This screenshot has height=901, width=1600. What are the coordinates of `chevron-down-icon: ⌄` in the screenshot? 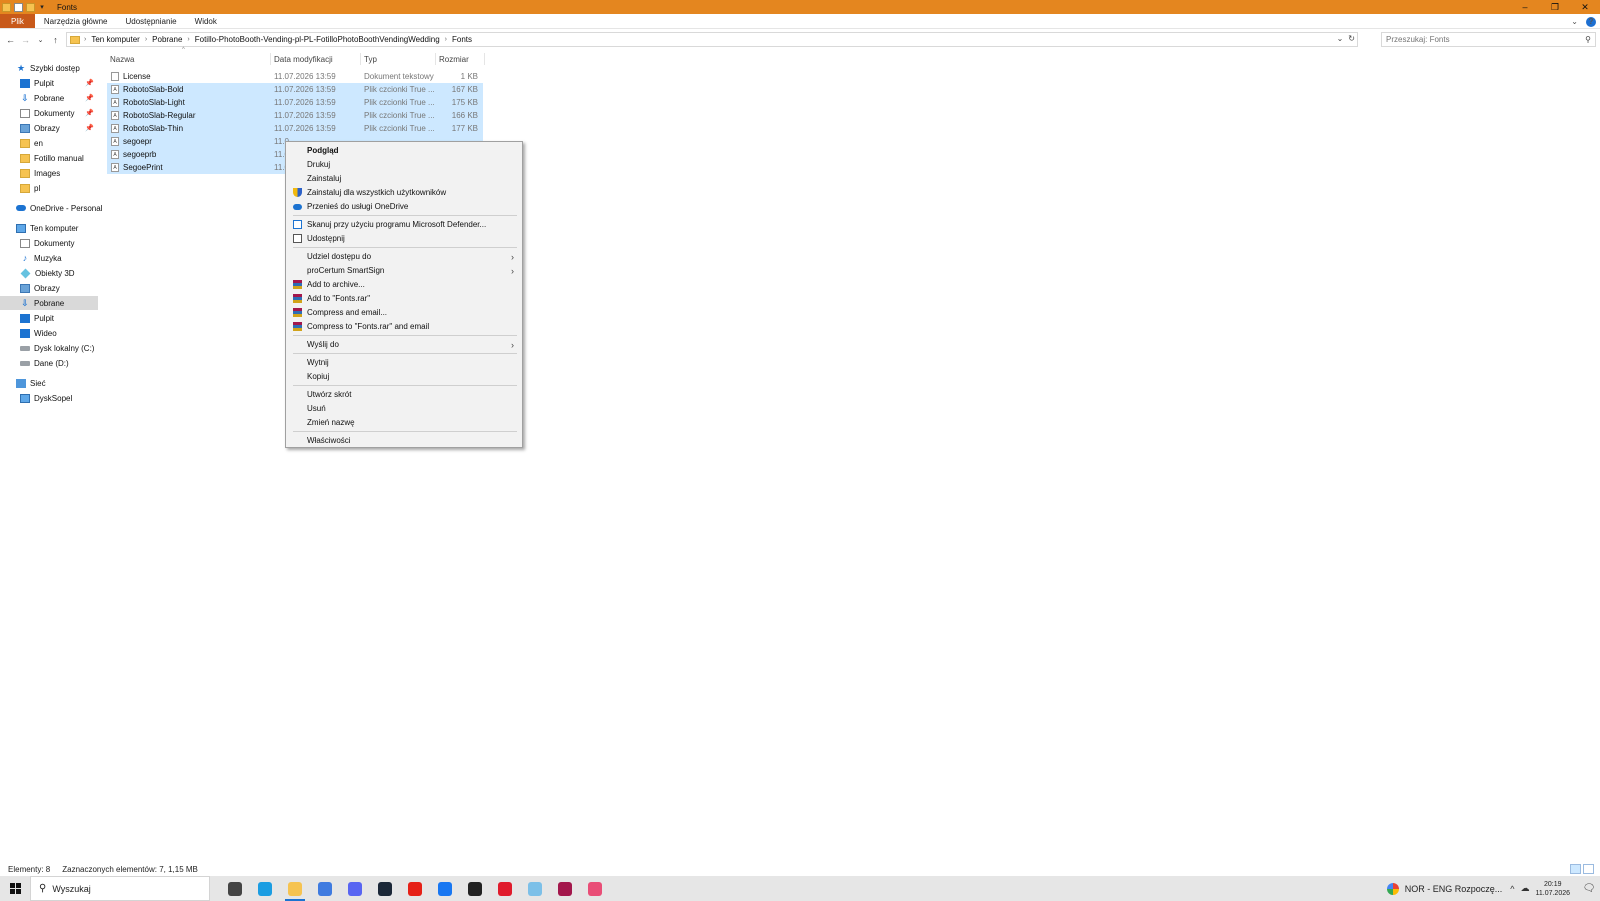 It's located at (1340, 38).